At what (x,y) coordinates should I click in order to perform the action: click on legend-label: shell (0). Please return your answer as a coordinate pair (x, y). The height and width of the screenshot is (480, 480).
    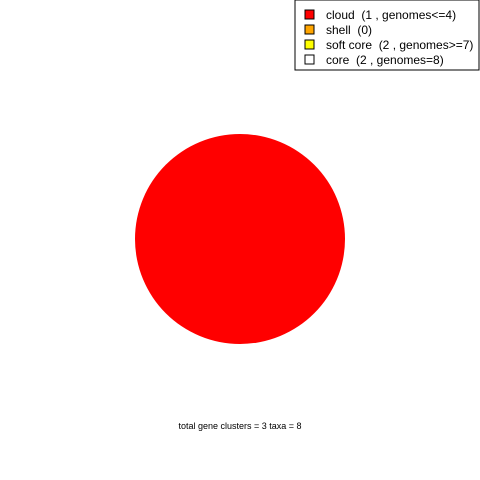
    Looking at the image, I should click on (349, 30).